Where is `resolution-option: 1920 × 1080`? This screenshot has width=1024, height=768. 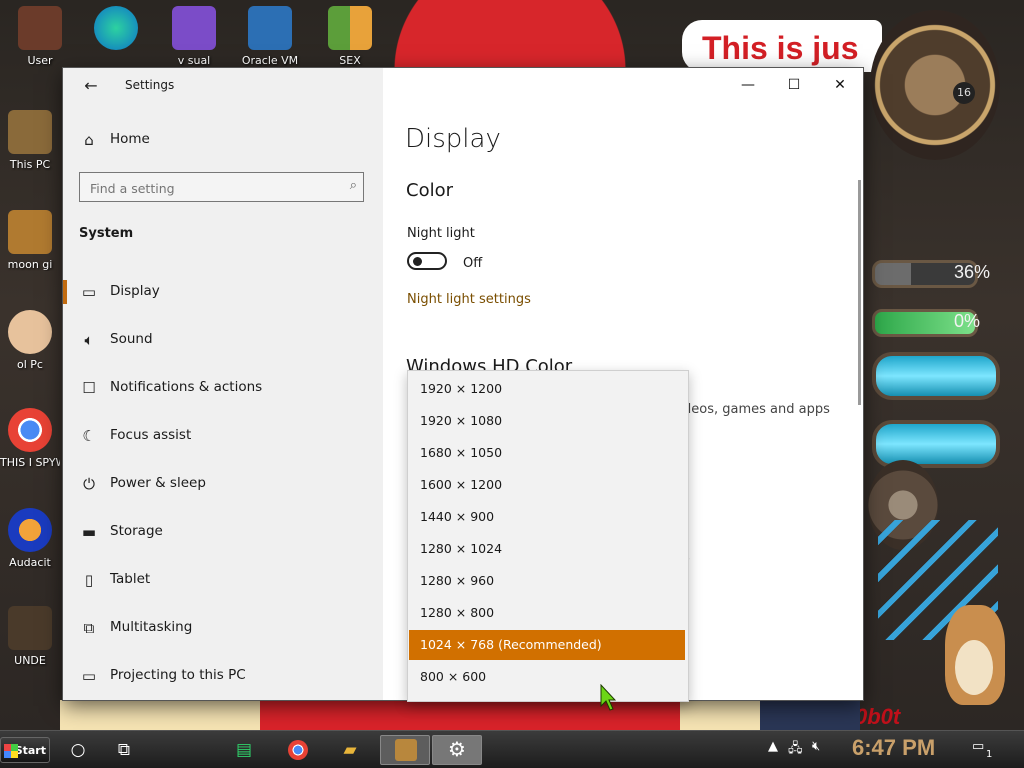 resolution-option: 1920 × 1080 is located at coordinates (547, 421).